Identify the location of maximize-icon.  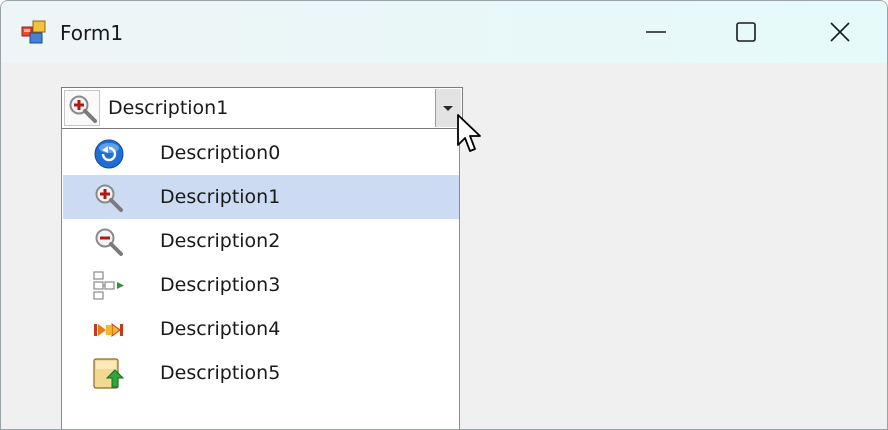
(746, 32).